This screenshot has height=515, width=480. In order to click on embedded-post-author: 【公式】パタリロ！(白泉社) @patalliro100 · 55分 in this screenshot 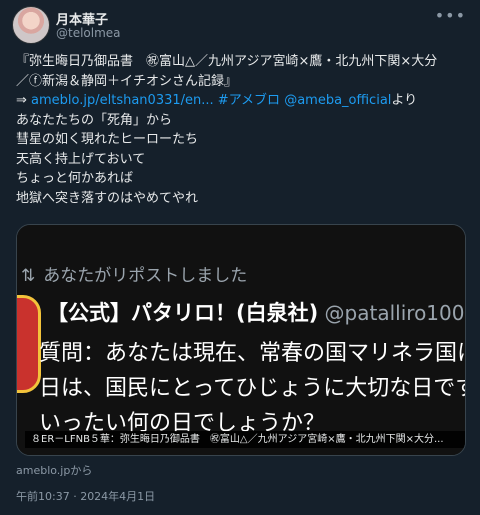, I will do `click(256, 312)`.